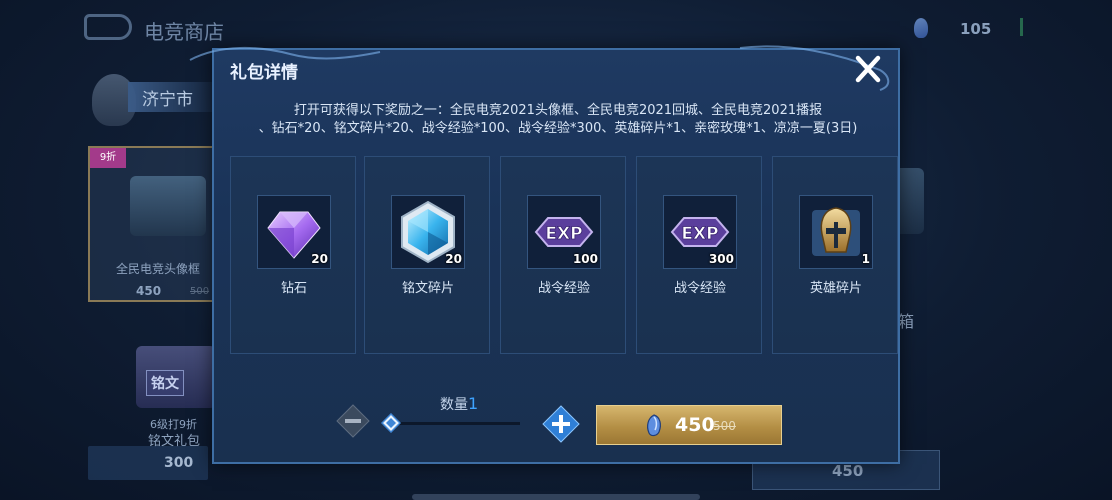  What do you see at coordinates (906, 321) in the screenshot?
I see `right-item-label: 箱` at bounding box center [906, 321].